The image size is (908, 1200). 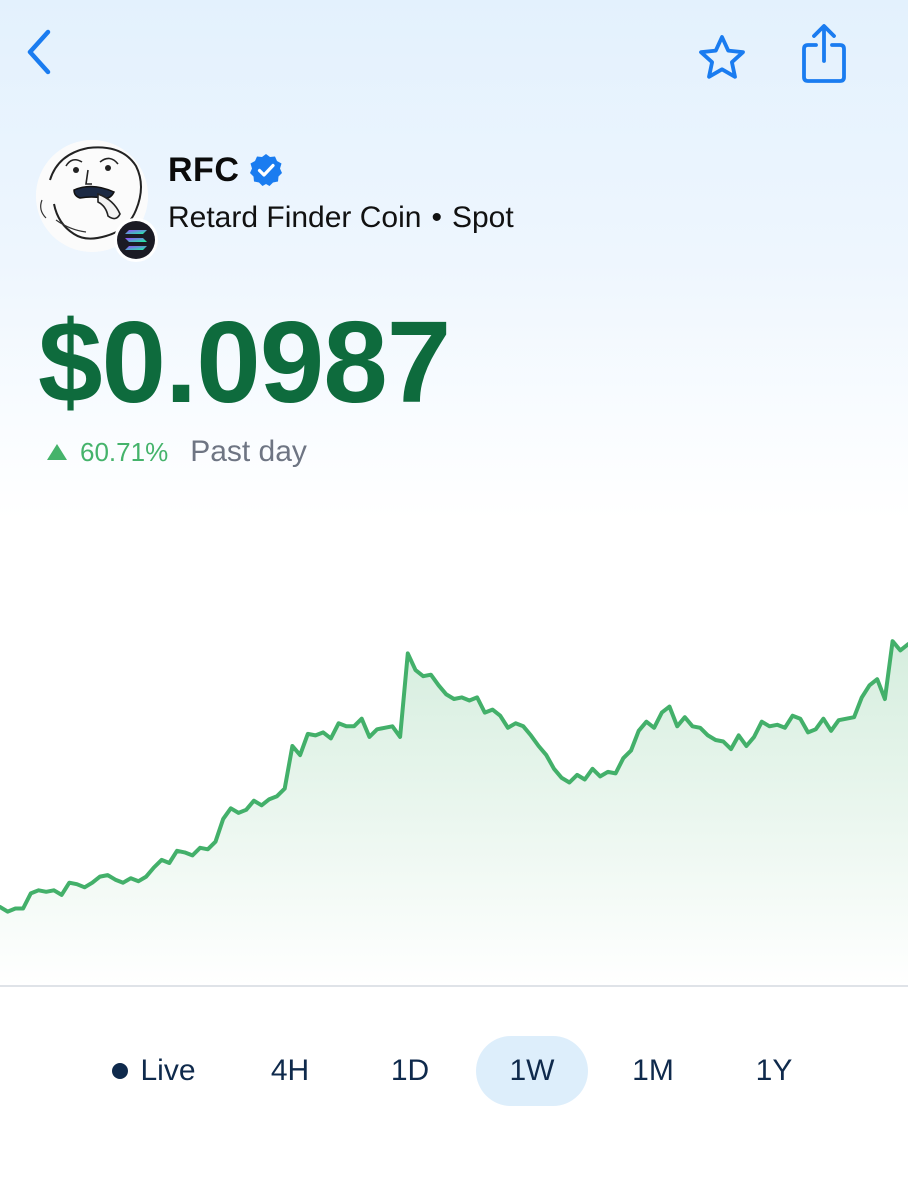 I want to click on share-icon, so click(x=824, y=53).